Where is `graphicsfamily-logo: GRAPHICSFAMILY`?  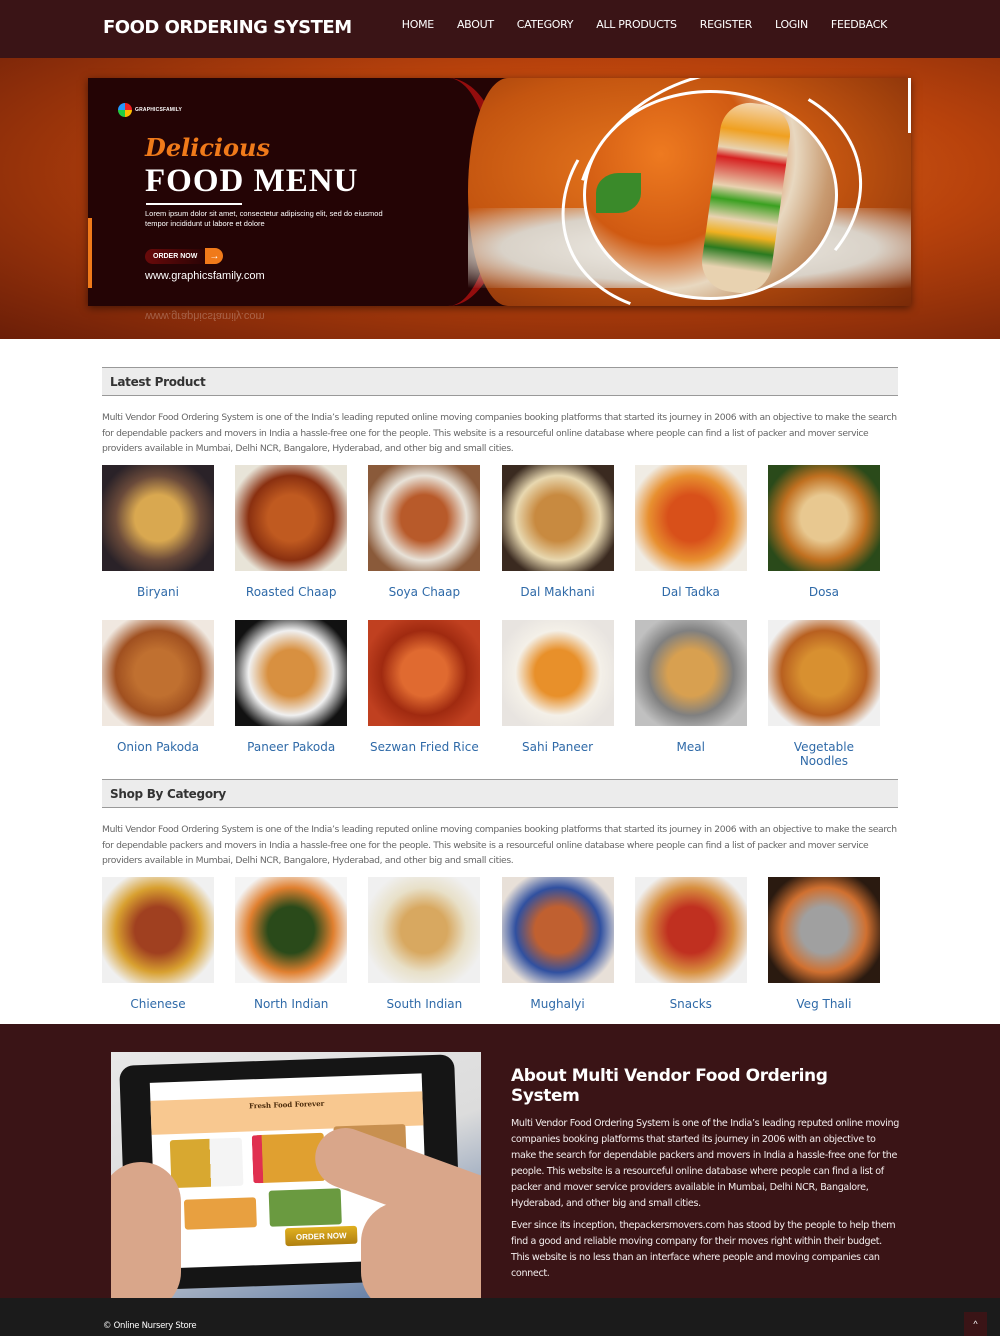 graphicsfamily-logo: GRAPHICSFAMILY is located at coordinates (150, 110).